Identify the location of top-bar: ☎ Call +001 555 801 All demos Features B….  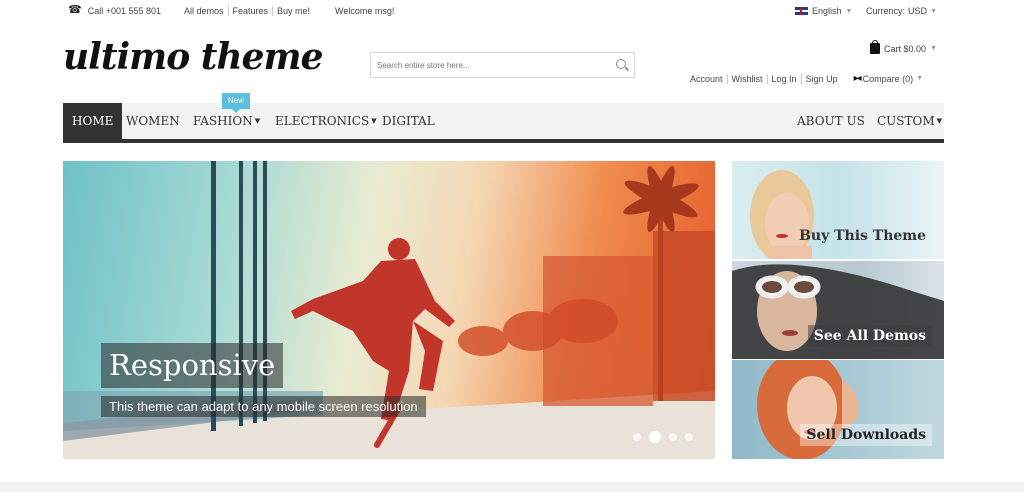
(512, 12).